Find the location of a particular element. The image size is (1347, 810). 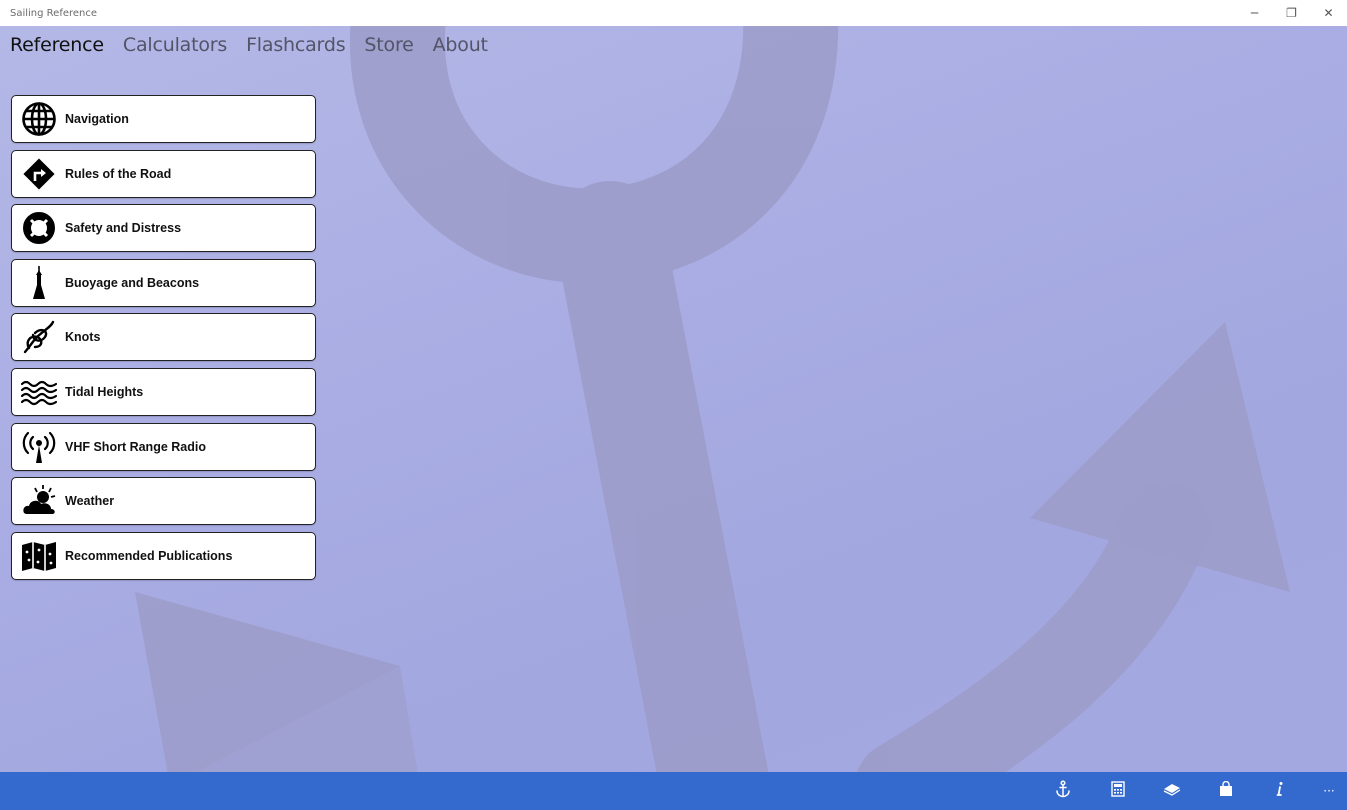

calculator-icon is located at coordinates (1118, 791).